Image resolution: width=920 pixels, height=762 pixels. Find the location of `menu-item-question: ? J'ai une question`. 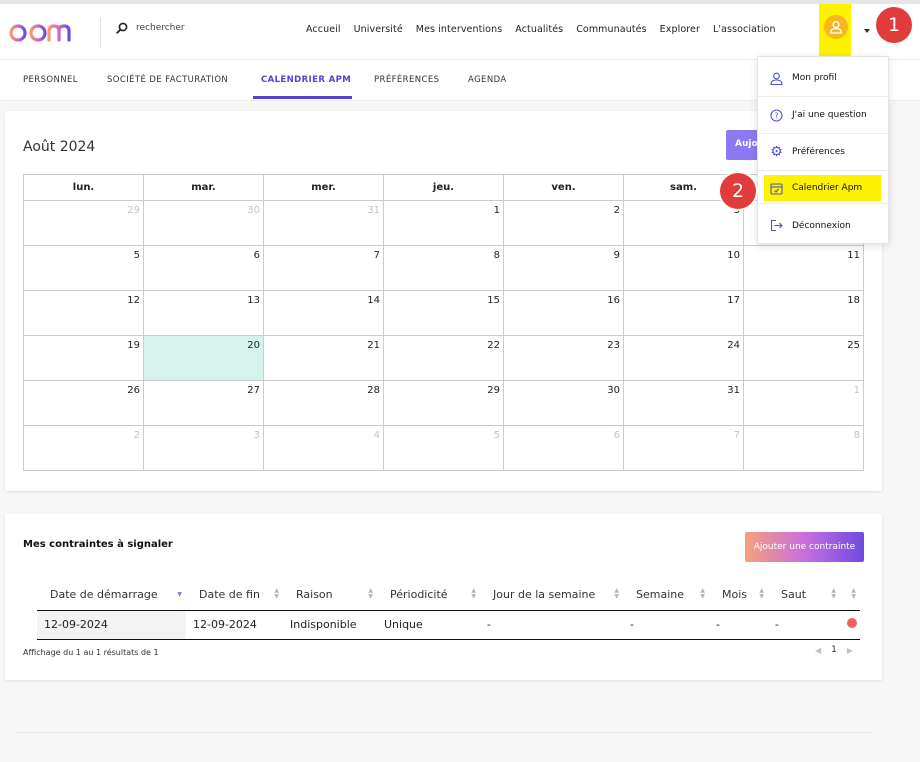

menu-item-question: ? J'ai une question is located at coordinates (823, 115).